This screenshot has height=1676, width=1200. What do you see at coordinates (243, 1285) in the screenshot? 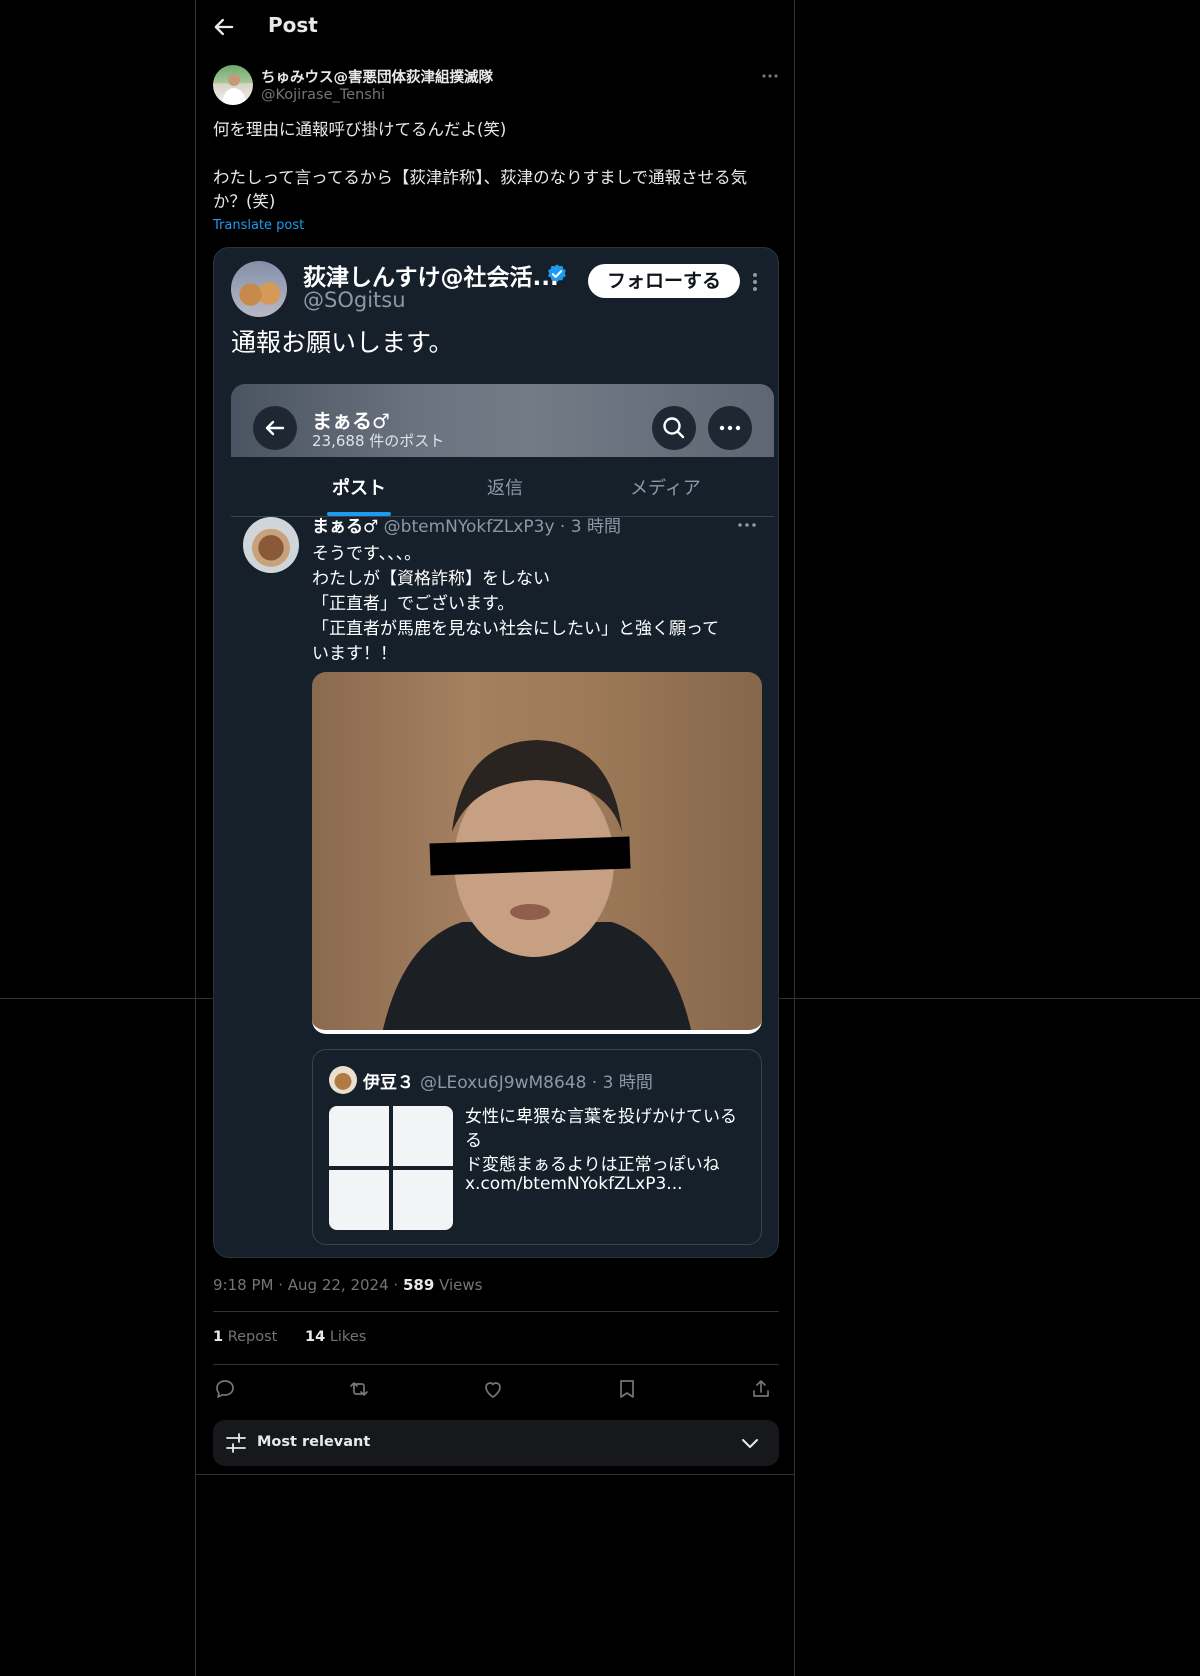
I see `post-time: 9:18 PM` at bounding box center [243, 1285].